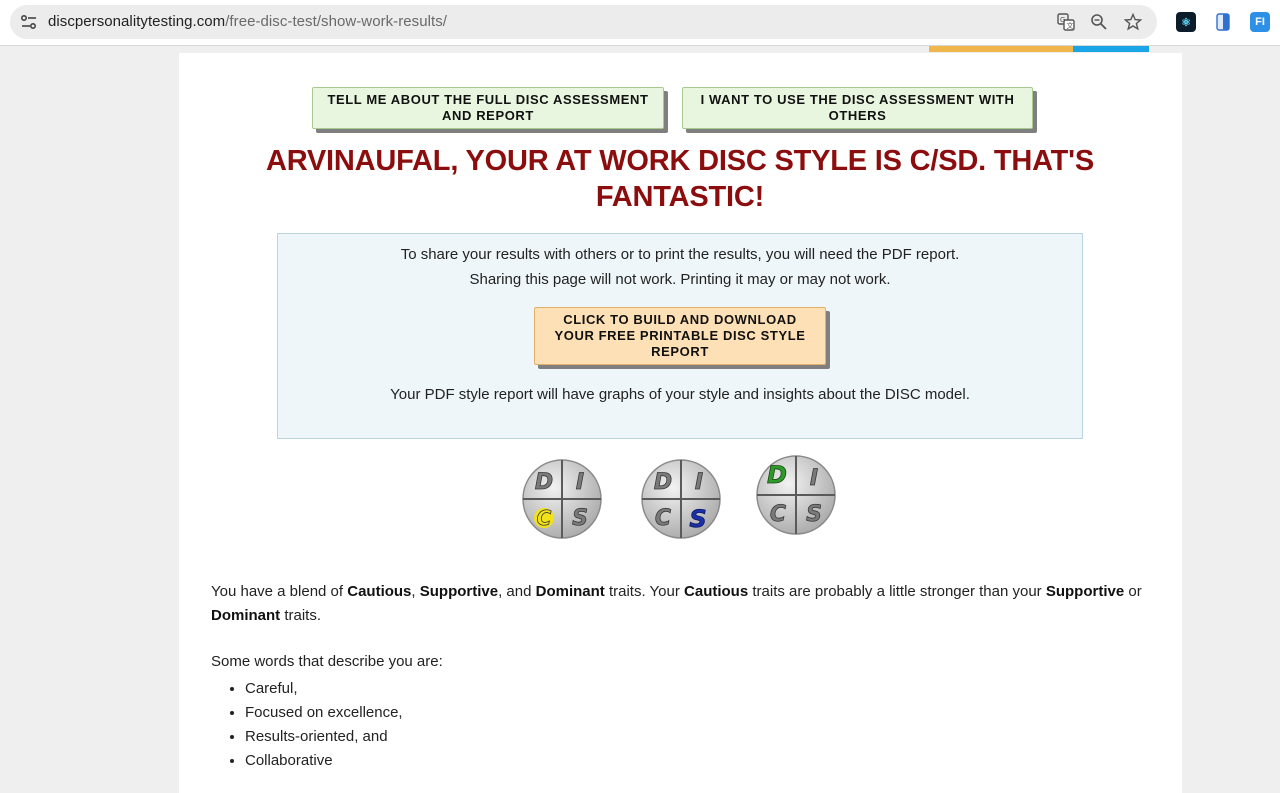 The height and width of the screenshot is (793, 1280). What do you see at coordinates (1133, 591) in the screenshot?
I see `desc-text: or` at bounding box center [1133, 591].